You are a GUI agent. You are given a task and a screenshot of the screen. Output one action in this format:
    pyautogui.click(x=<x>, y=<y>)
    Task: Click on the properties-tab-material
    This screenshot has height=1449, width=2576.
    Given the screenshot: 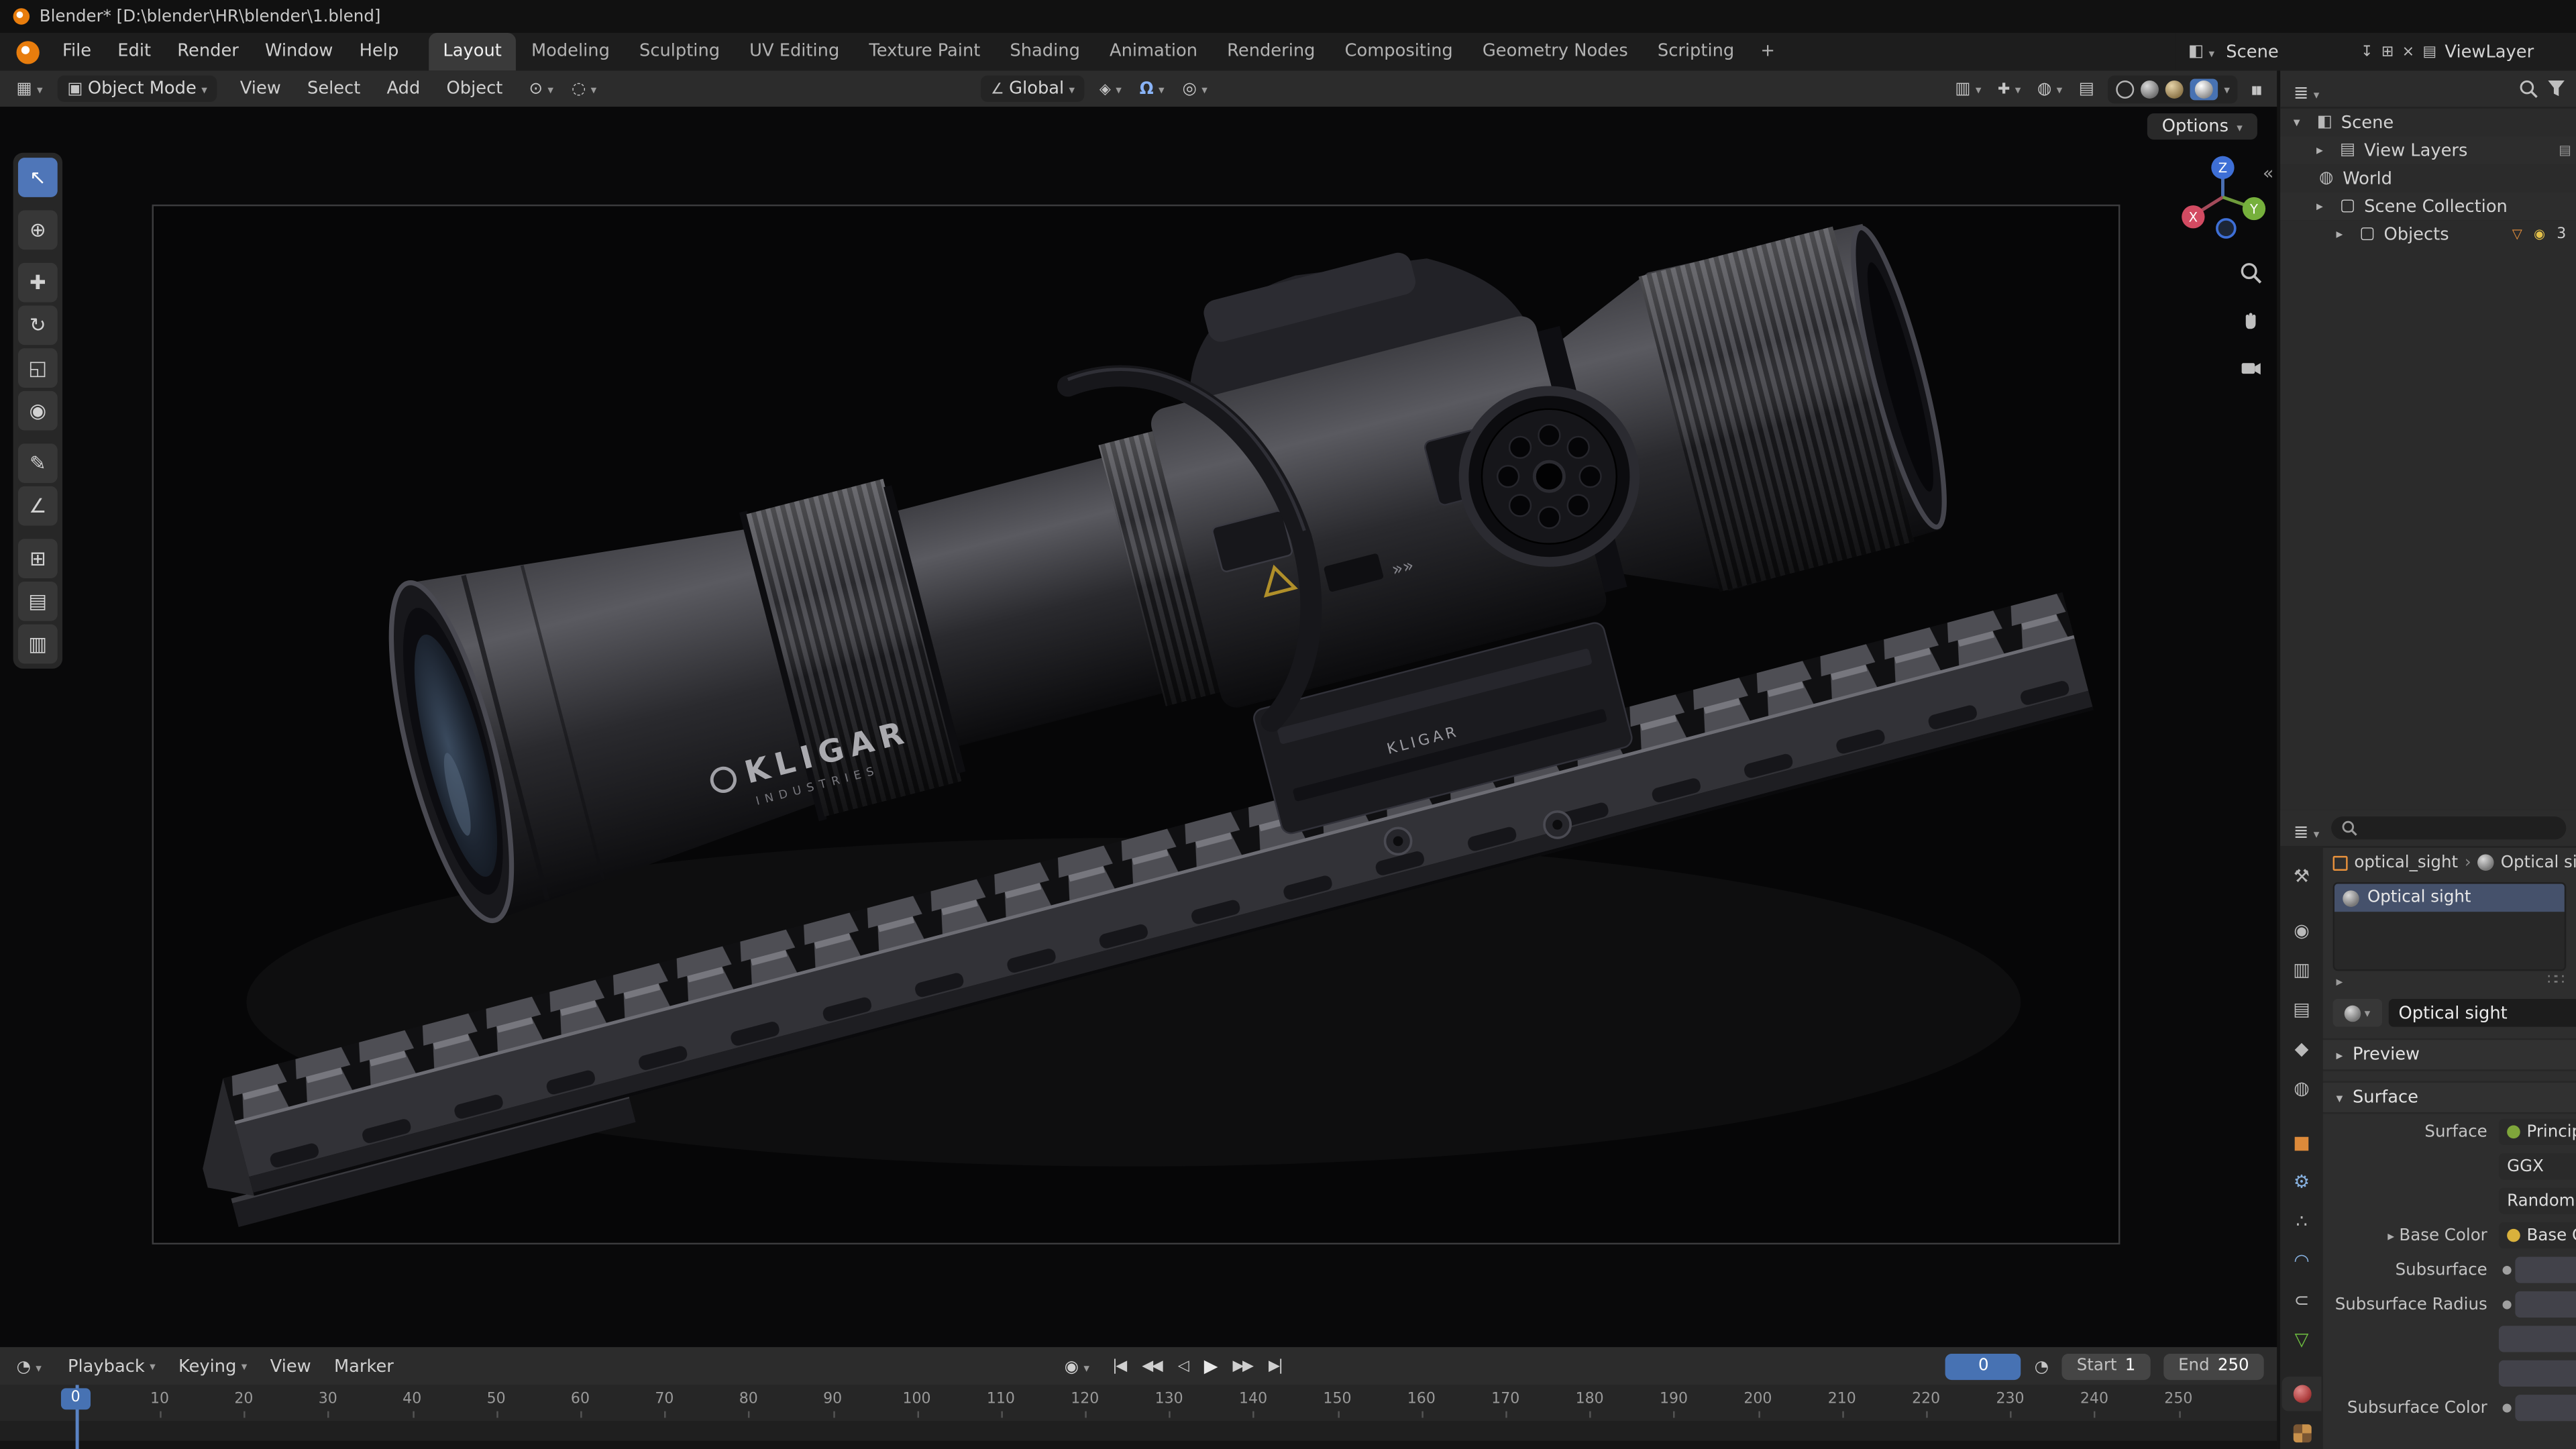 What is the action you would take?
    pyautogui.click(x=2302, y=1394)
    